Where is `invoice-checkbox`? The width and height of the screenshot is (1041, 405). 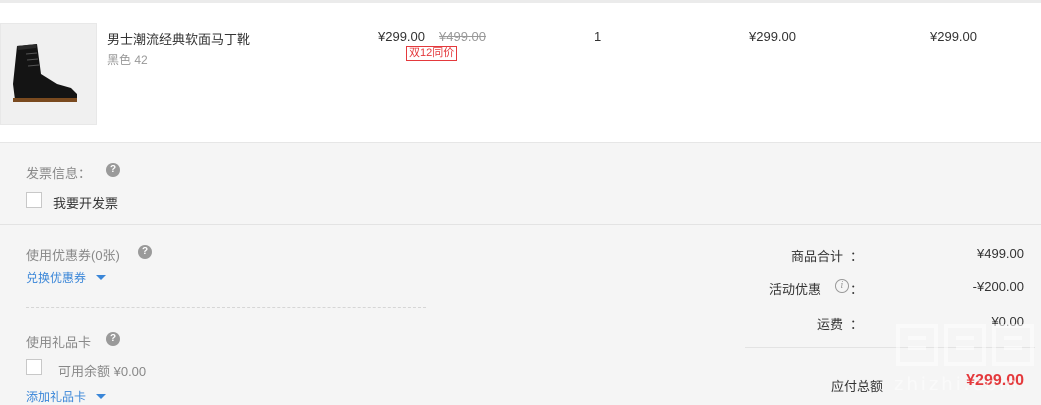
invoice-checkbox is located at coordinates (34, 200).